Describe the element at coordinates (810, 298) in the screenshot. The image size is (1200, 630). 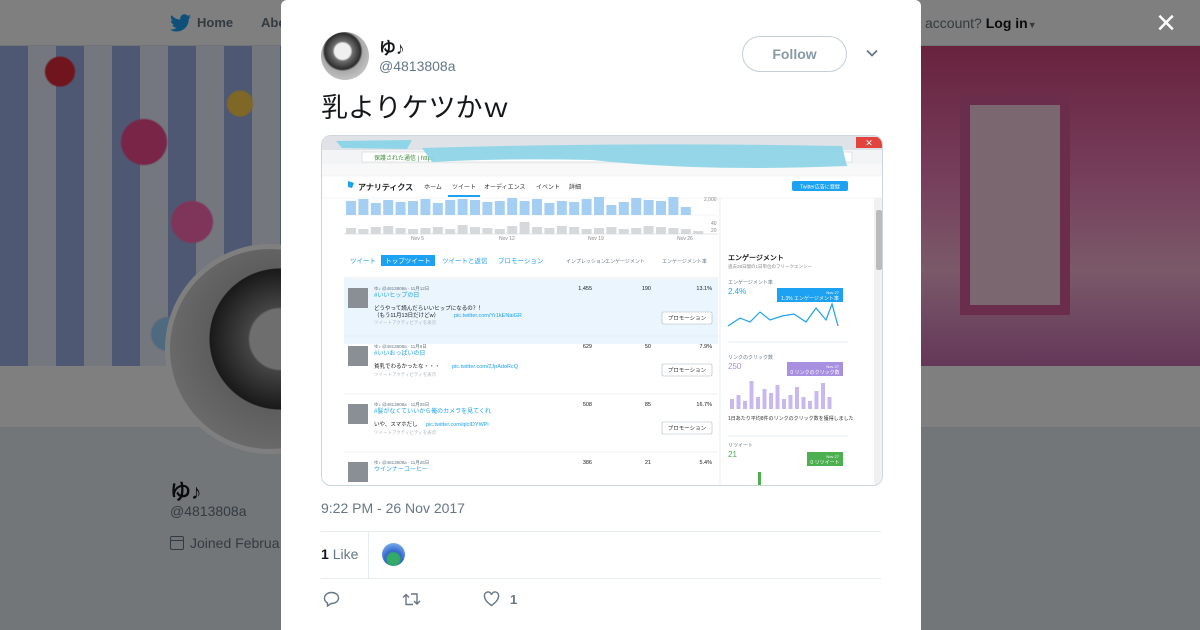
I see `rate-badge: 1.3% エンゲージメント率` at that location.